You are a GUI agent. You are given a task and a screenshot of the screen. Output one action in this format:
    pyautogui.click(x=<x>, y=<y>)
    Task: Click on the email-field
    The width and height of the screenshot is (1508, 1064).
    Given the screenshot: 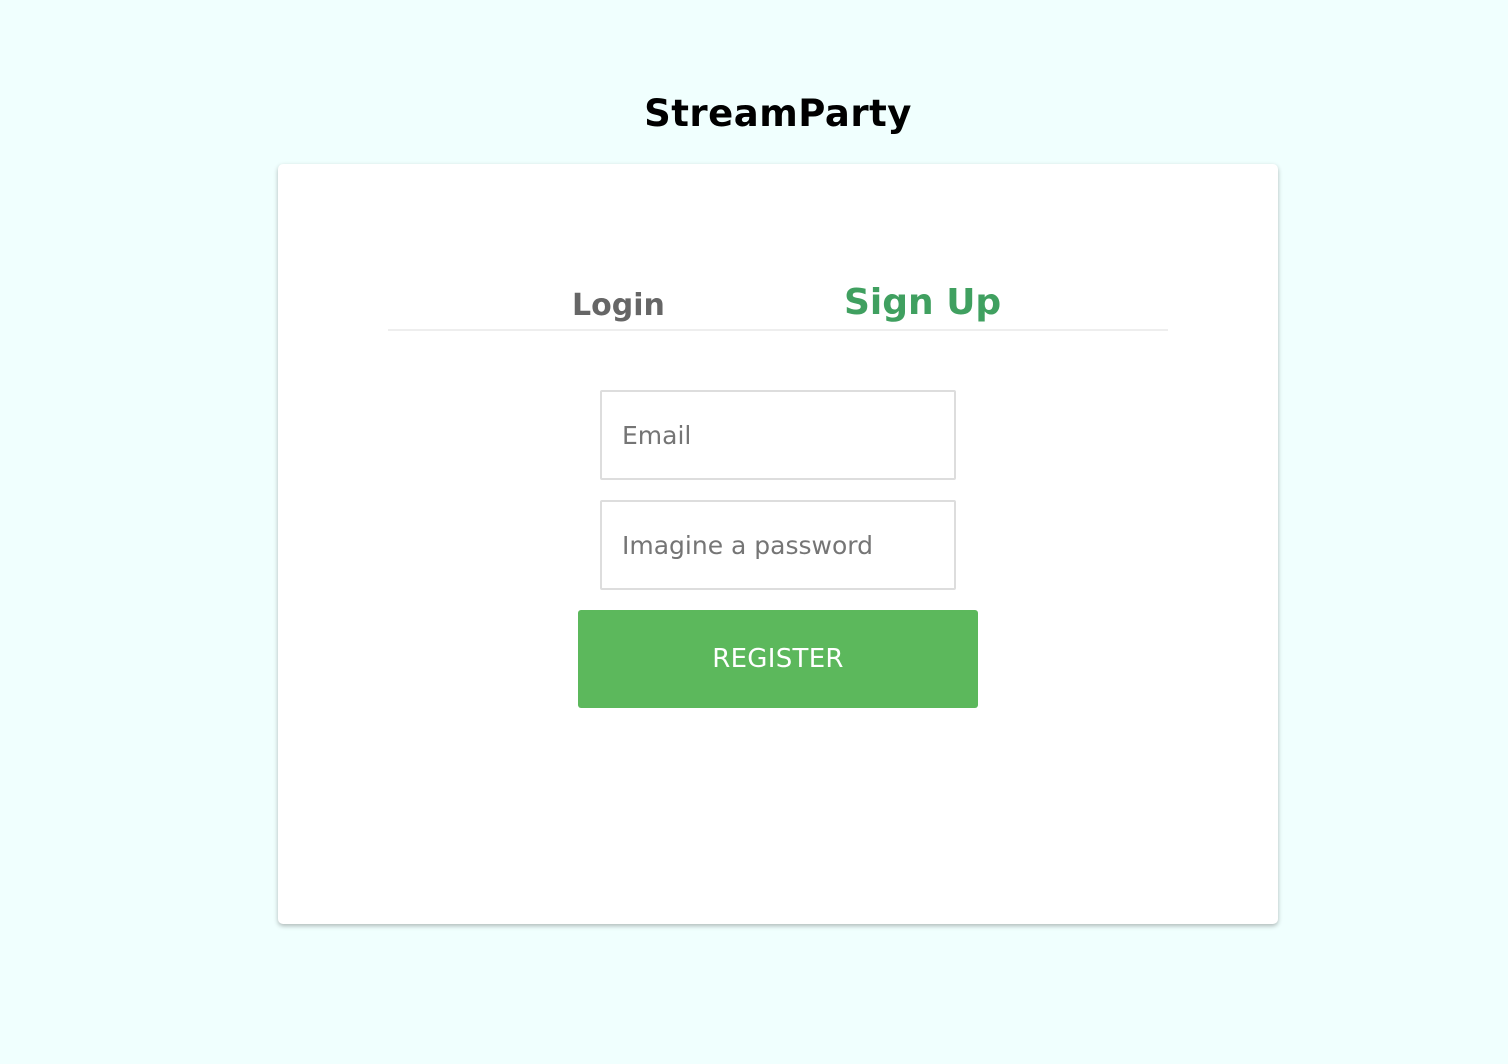 What is the action you would take?
    pyautogui.click(x=778, y=435)
    